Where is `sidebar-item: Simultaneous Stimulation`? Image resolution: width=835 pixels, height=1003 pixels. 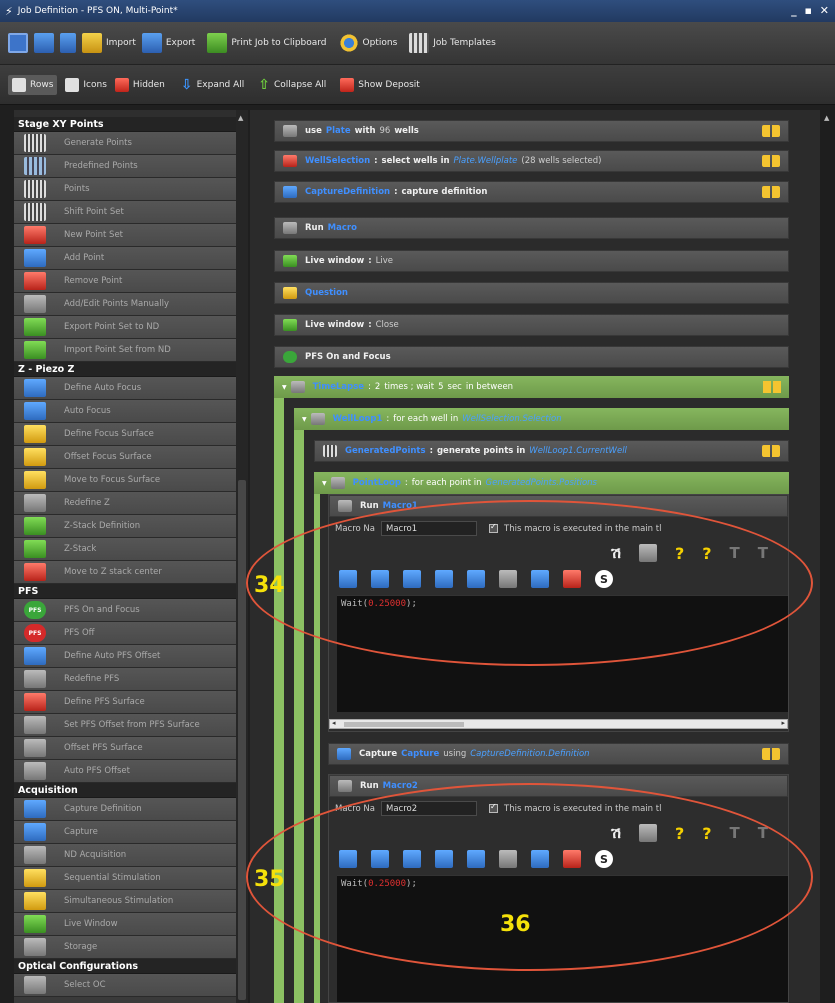 sidebar-item: Simultaneous Stimulation is located at coordinates (125, 901).